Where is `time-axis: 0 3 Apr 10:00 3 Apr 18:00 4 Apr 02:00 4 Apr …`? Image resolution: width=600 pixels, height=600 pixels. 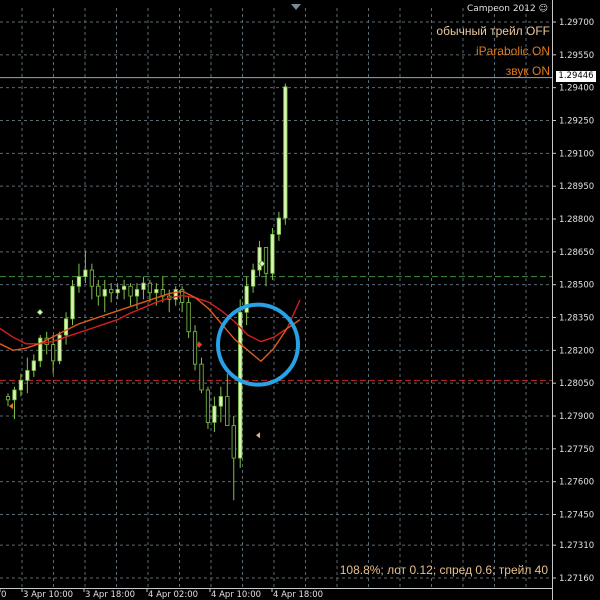 time-axis: 0 3 Apr 10:00 3 Apr 18:00 4 Apr 02:00 4 Apr … is located at coordinates (161, 594).